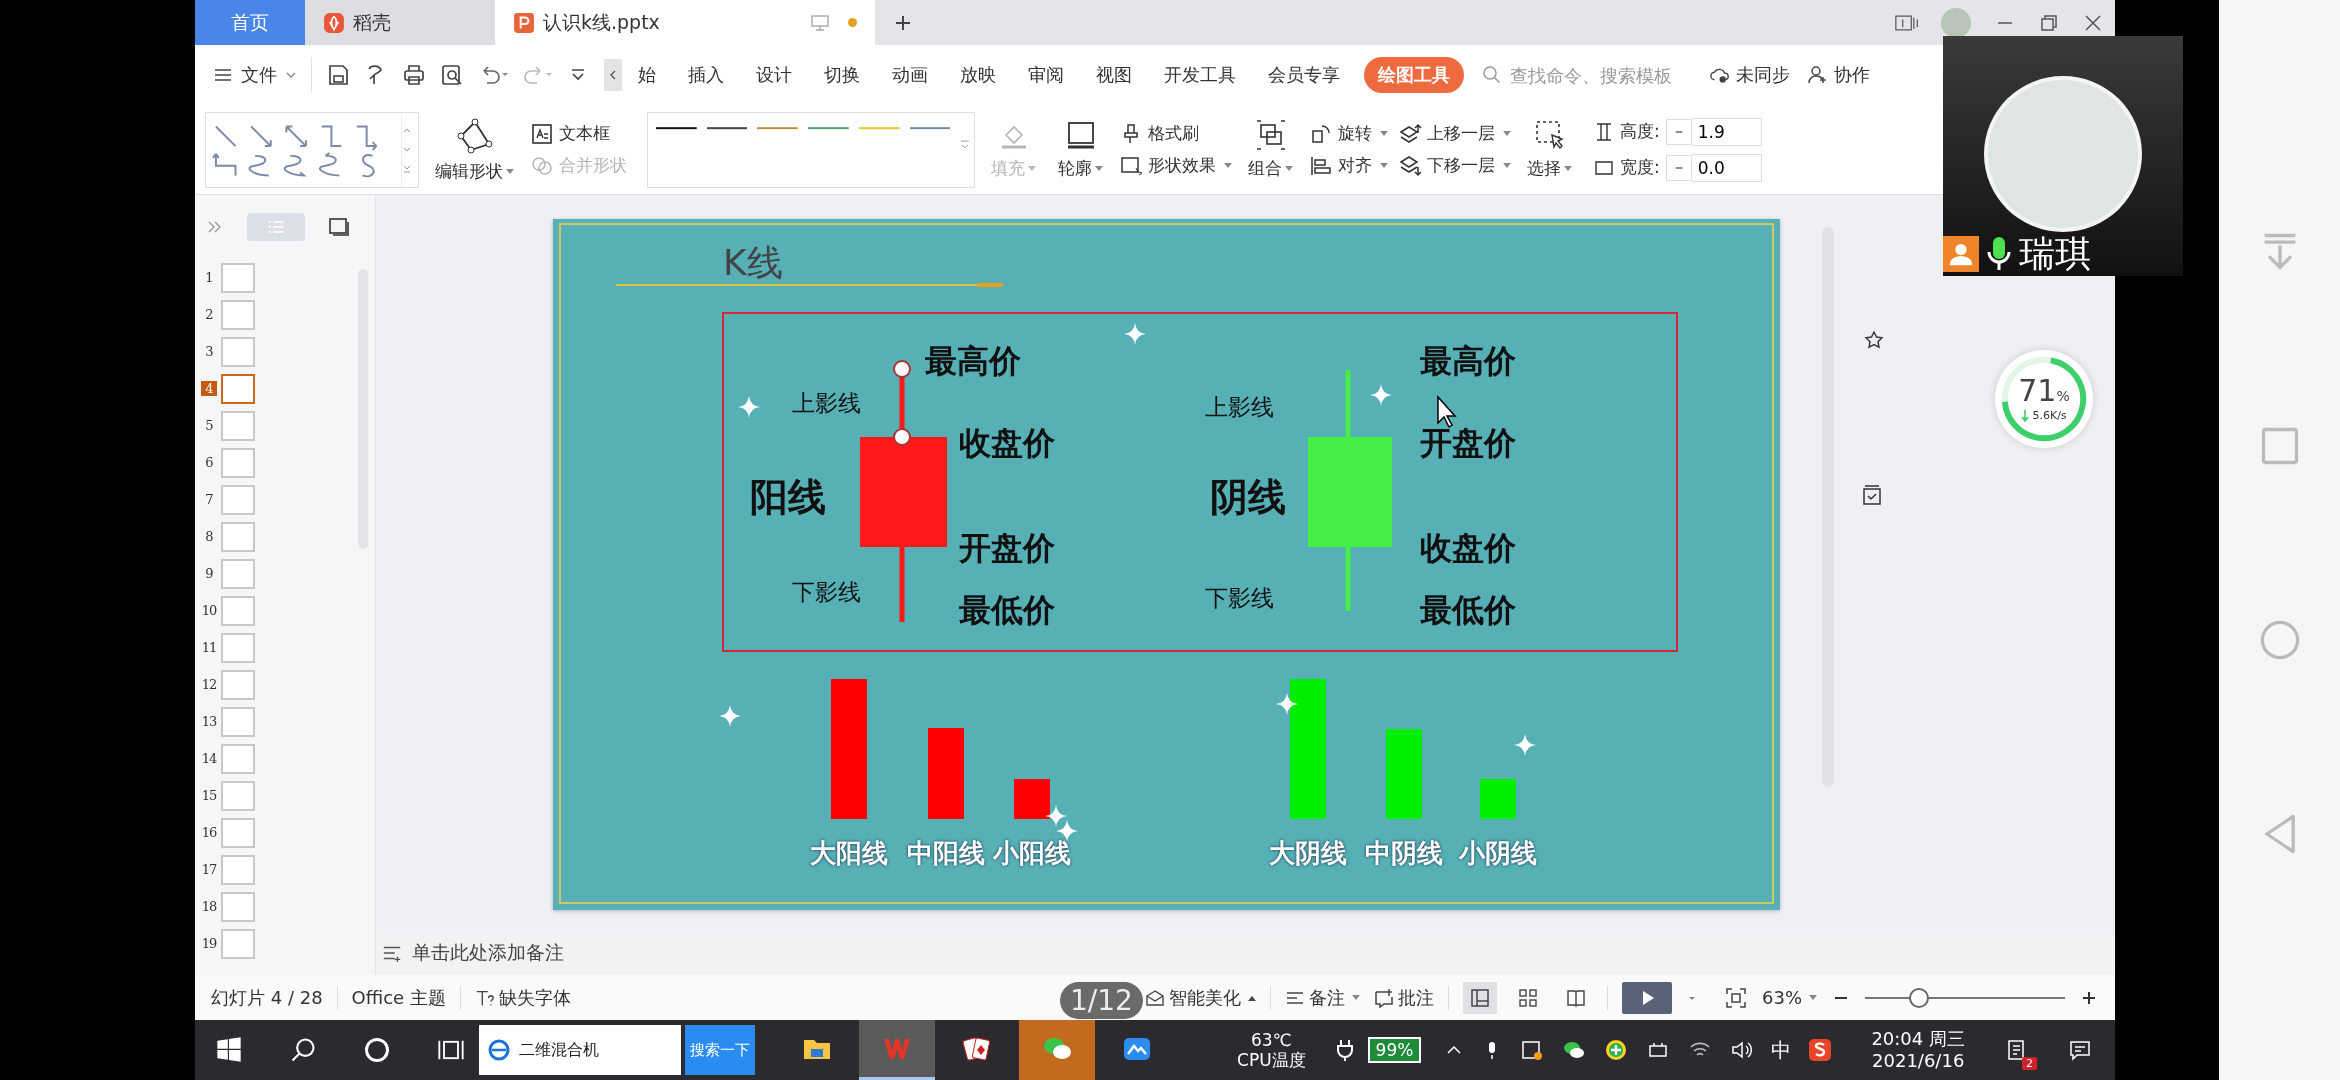  What do you see at coordinates (209, 499) in the screenshot?
I see `slide-number: 7` at bounding box center [209, 499].